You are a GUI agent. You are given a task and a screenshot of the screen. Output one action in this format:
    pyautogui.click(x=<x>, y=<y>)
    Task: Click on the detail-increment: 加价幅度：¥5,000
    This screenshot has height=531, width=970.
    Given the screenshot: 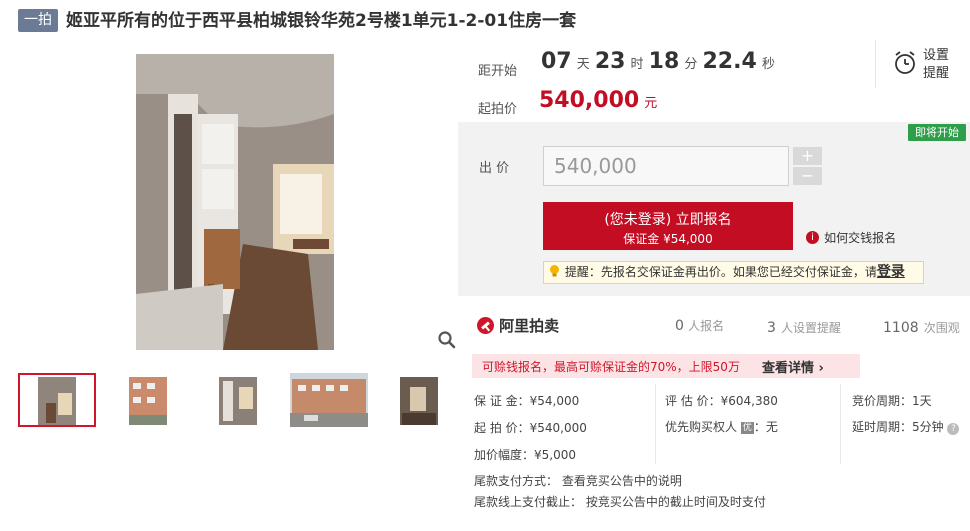 What is the action you would take?
    pyautogui.click(x=525, y=455)
    